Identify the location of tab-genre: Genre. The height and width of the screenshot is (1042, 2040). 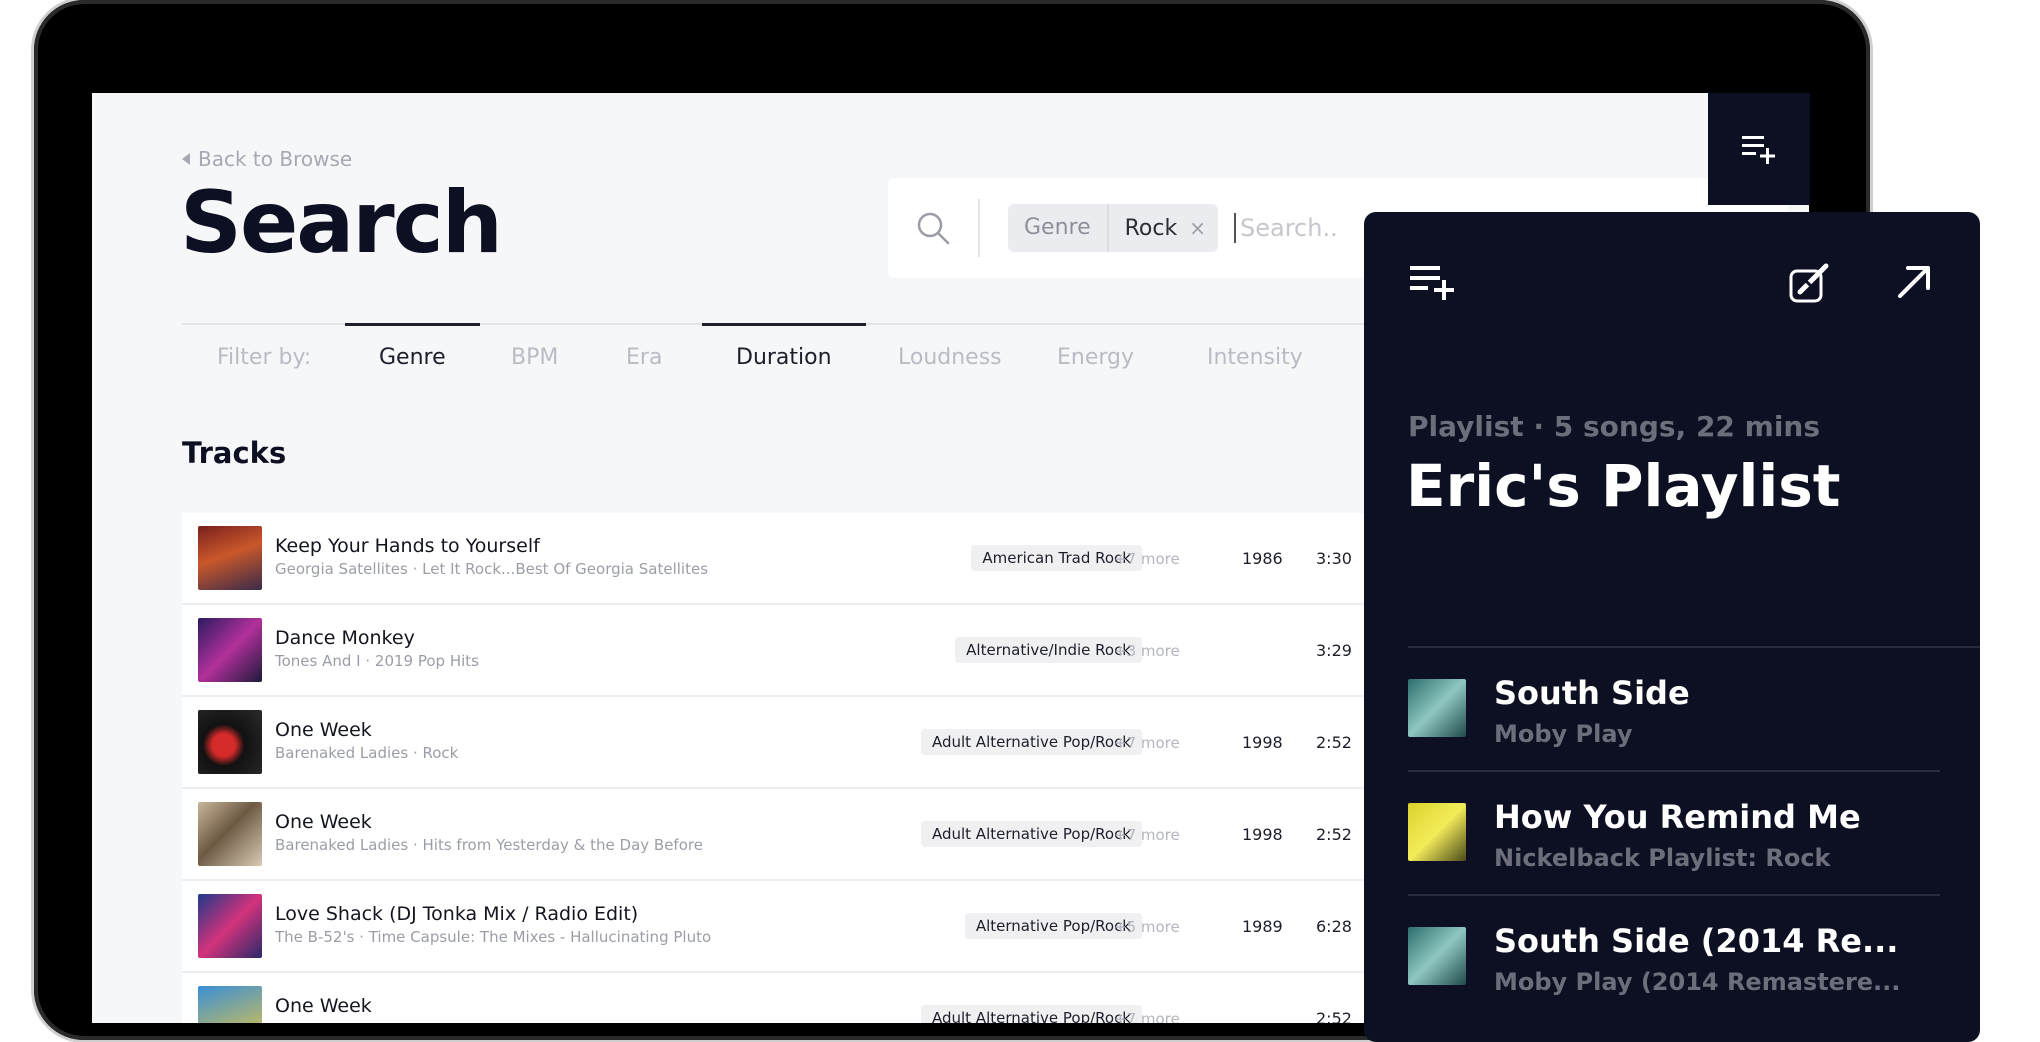
(412, 346).